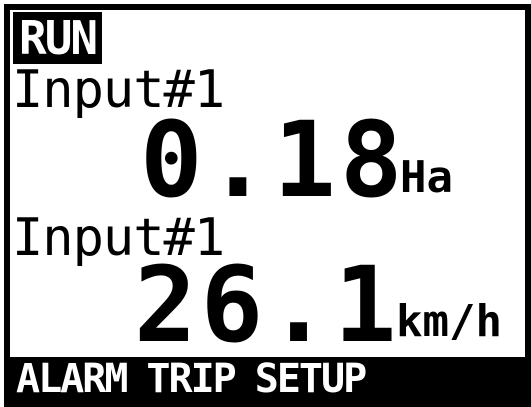 The height and width of the screenshot is (407, 531). I want to click on mode-indicator: RUN, so click(58, 38).